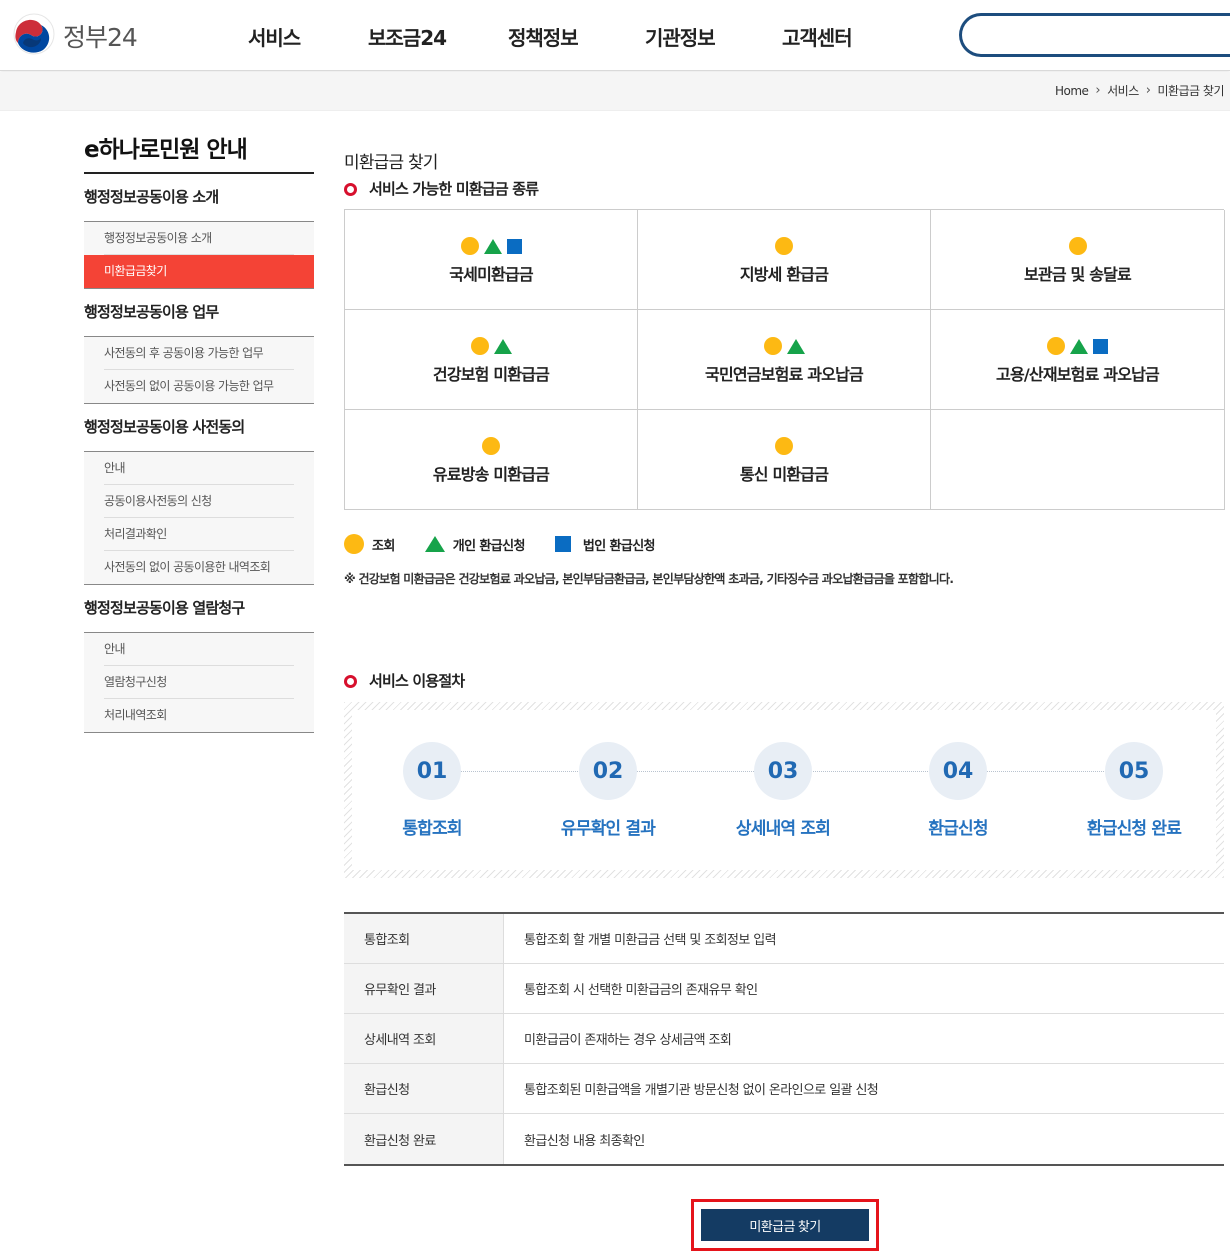  I want to click on refund-type-cell: 국세미환급금, so click(491, 260).